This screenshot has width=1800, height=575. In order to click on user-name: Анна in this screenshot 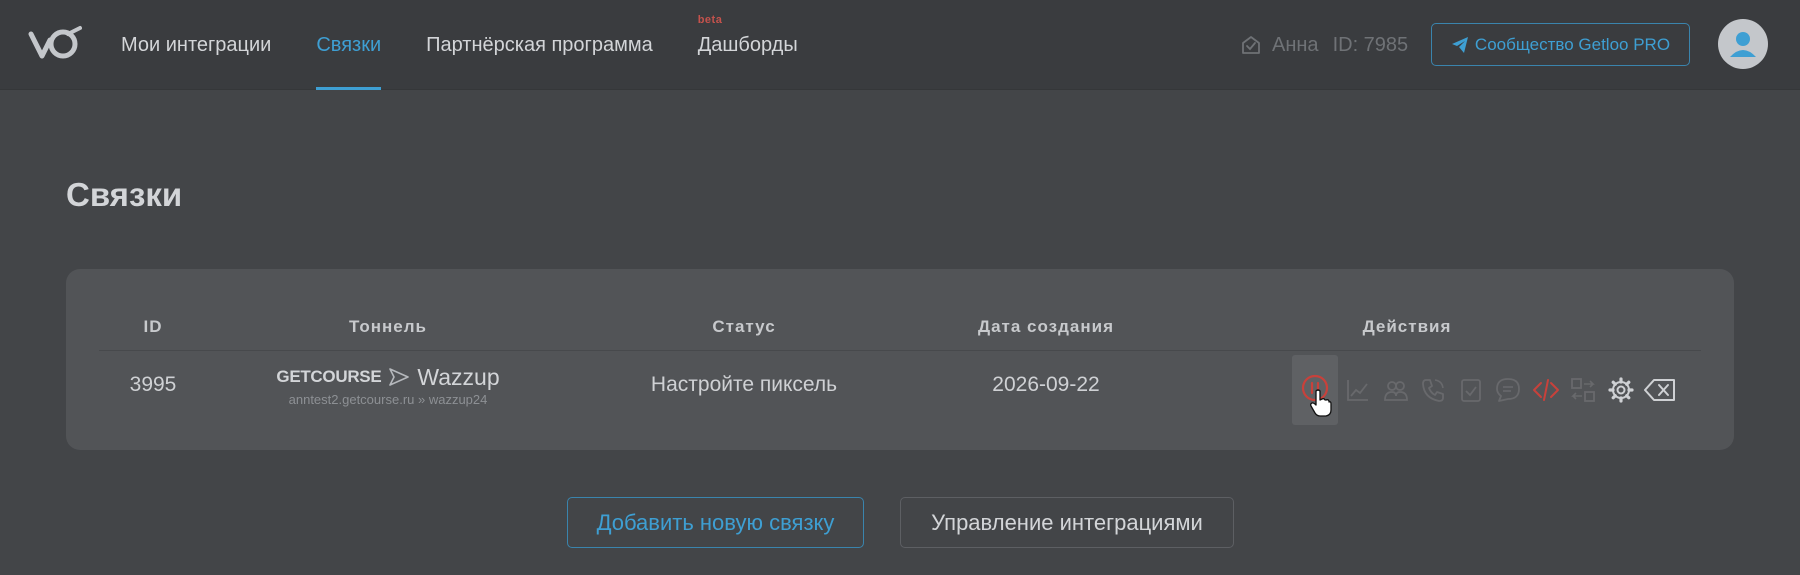, I will do `click(1295, 44)`.